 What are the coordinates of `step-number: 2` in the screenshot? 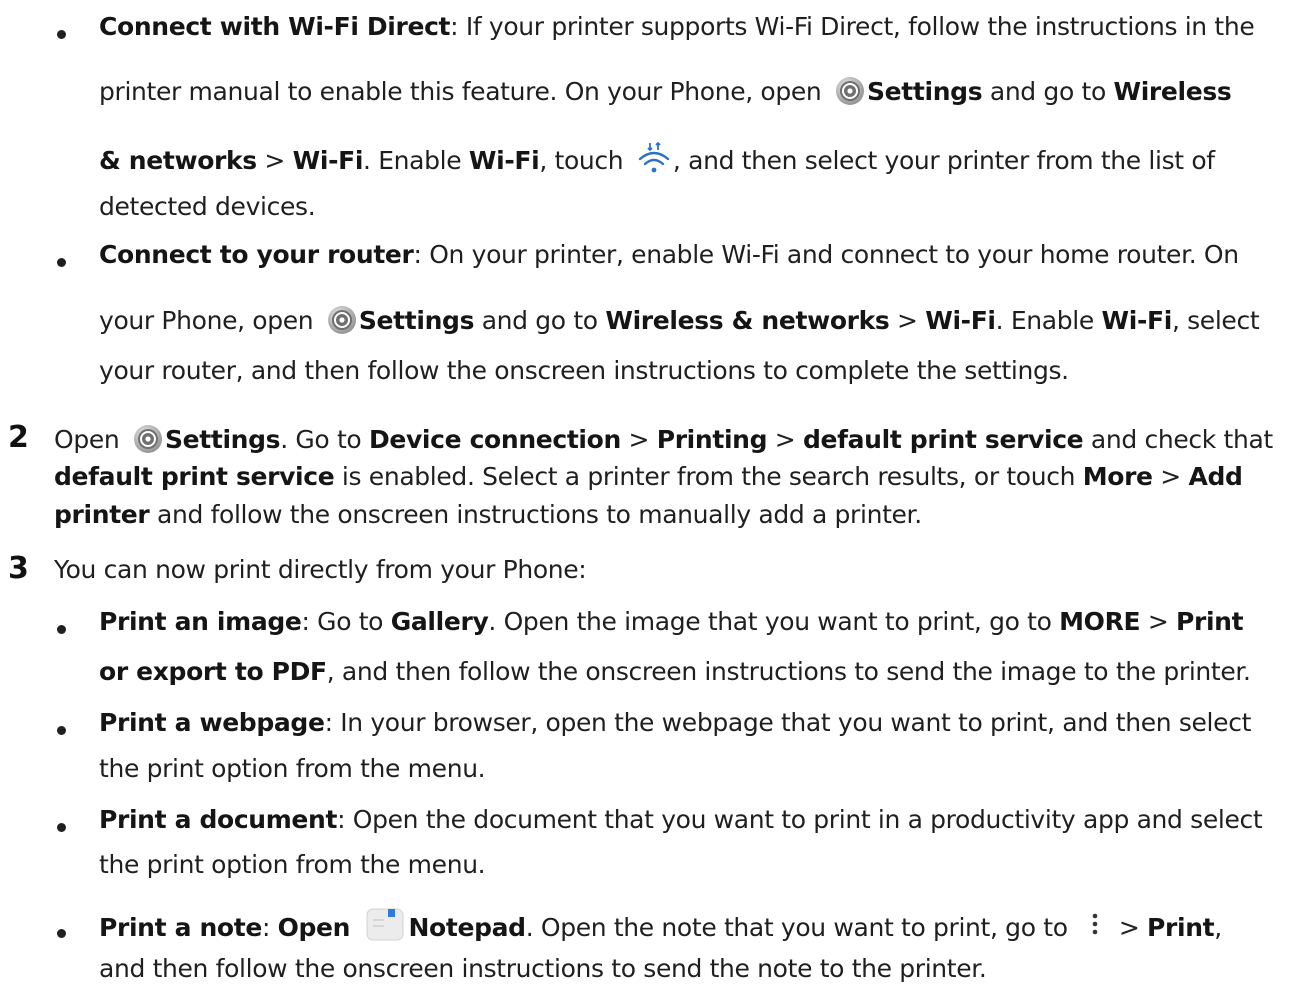 It's located at (18, 437).